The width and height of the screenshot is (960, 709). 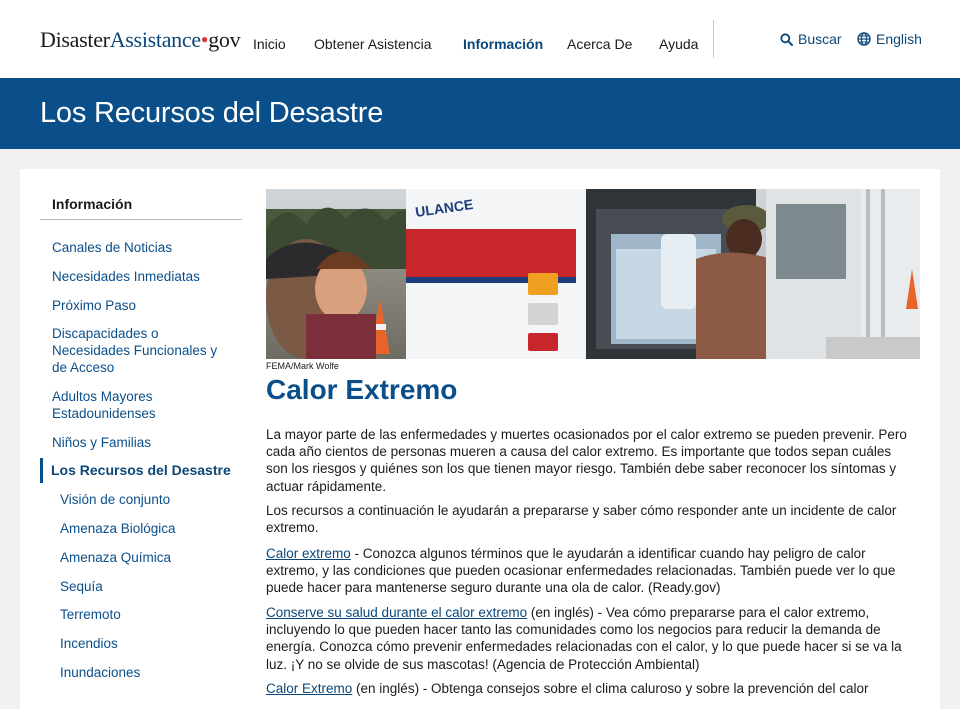 What do you see at coordinates (309, 688) in the screenshot?
I see `resource-link-calor-extremo-en-ingles: Calor Extremo` at bounding box center [309, 688].